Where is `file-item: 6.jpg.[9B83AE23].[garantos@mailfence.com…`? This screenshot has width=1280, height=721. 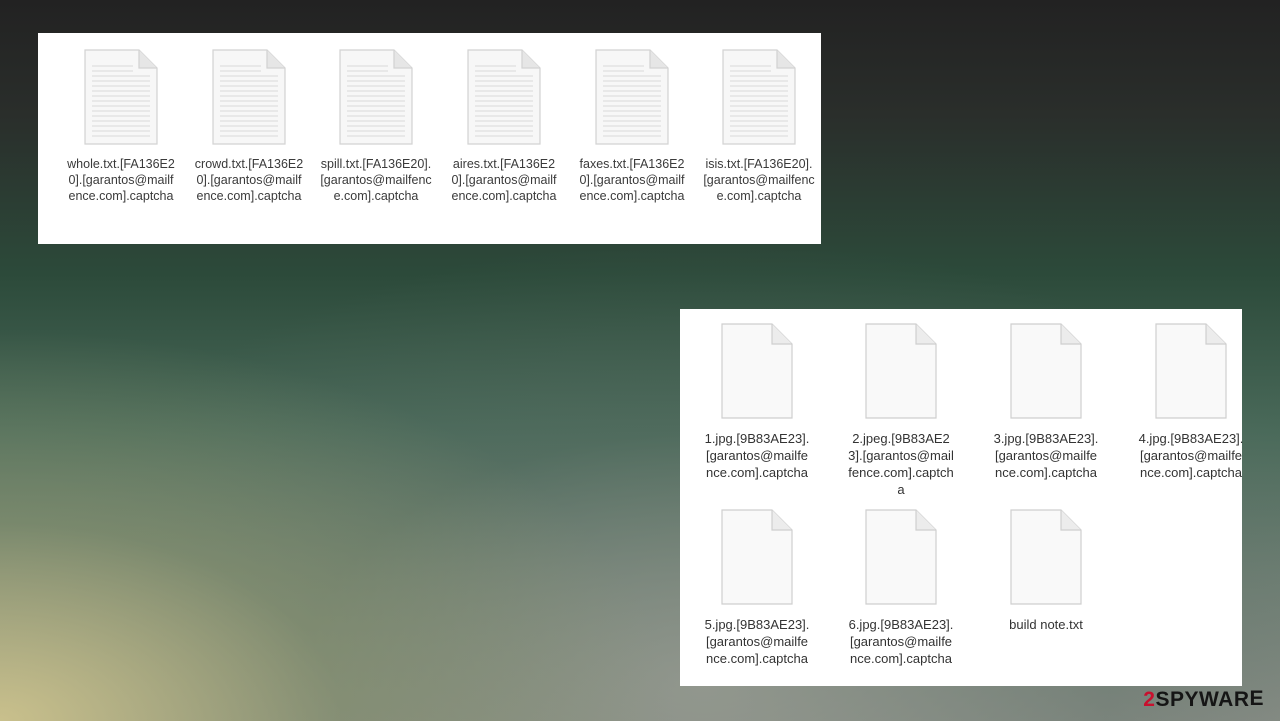 file-item: 6.jpg.[9B83AE23].[garantos@mailfence.com… is located at coordinates (901, 587).